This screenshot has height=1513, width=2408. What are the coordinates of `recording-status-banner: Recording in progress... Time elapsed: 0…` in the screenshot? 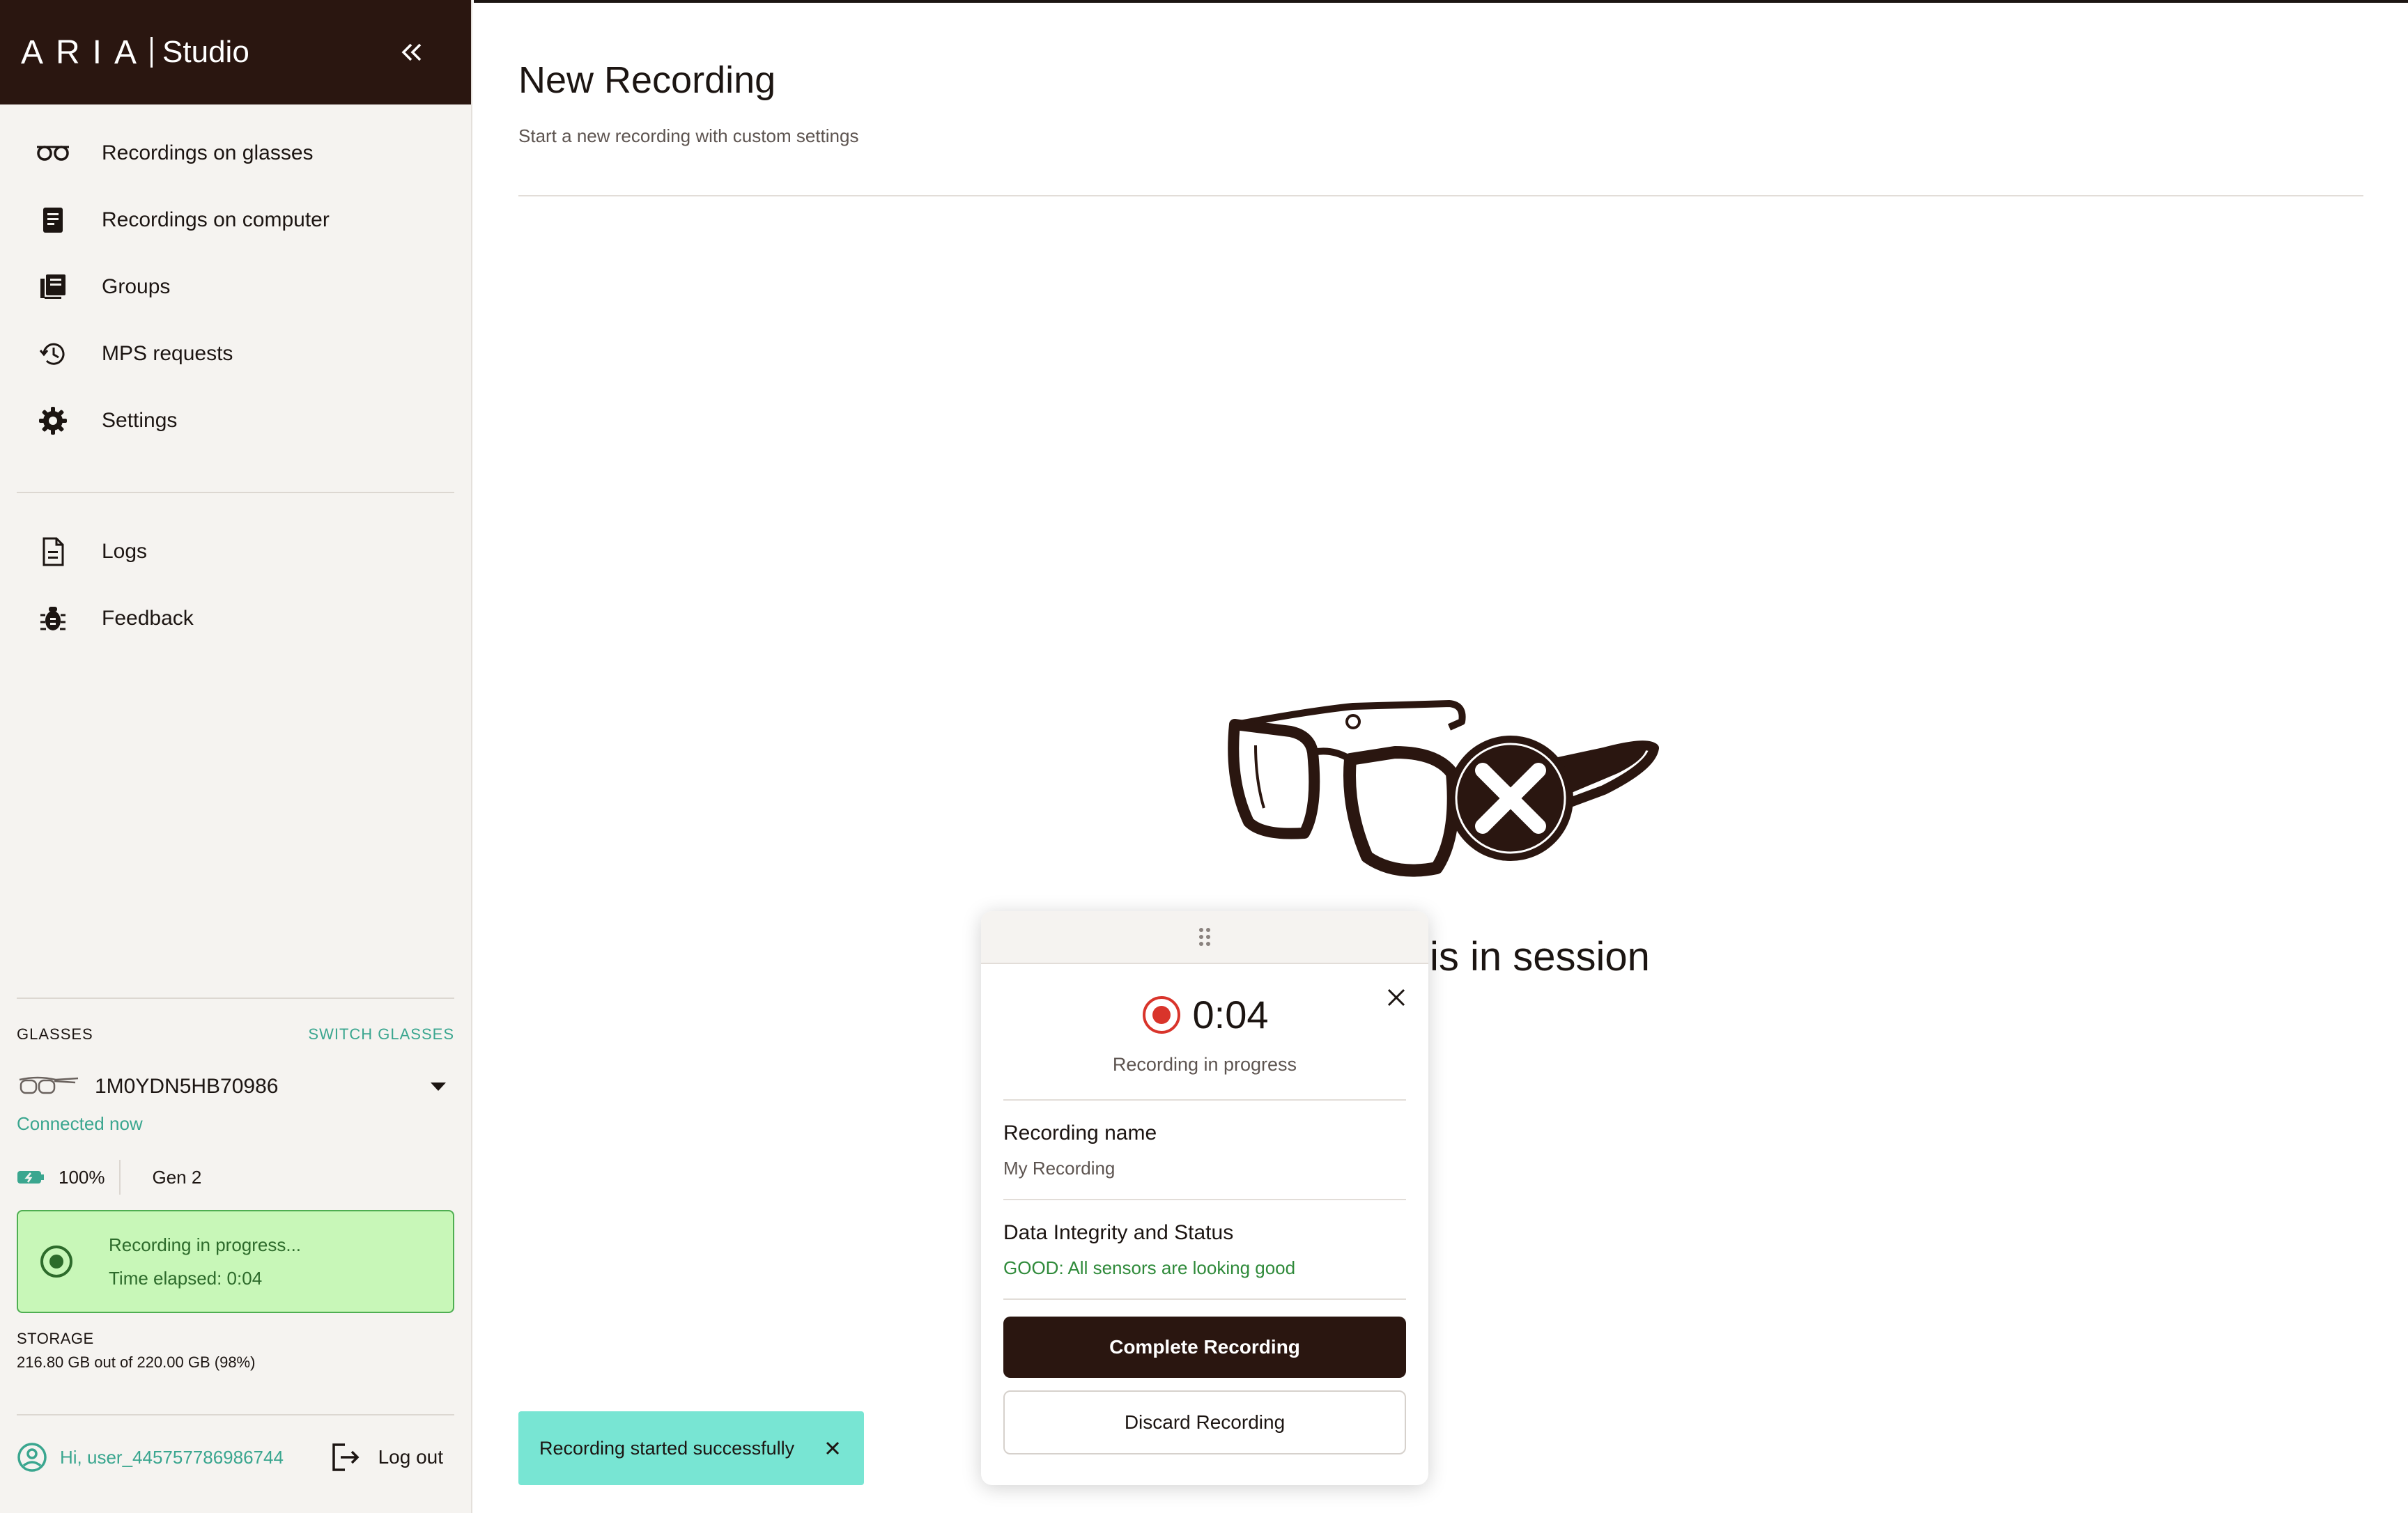 It's located at (236, 1261).